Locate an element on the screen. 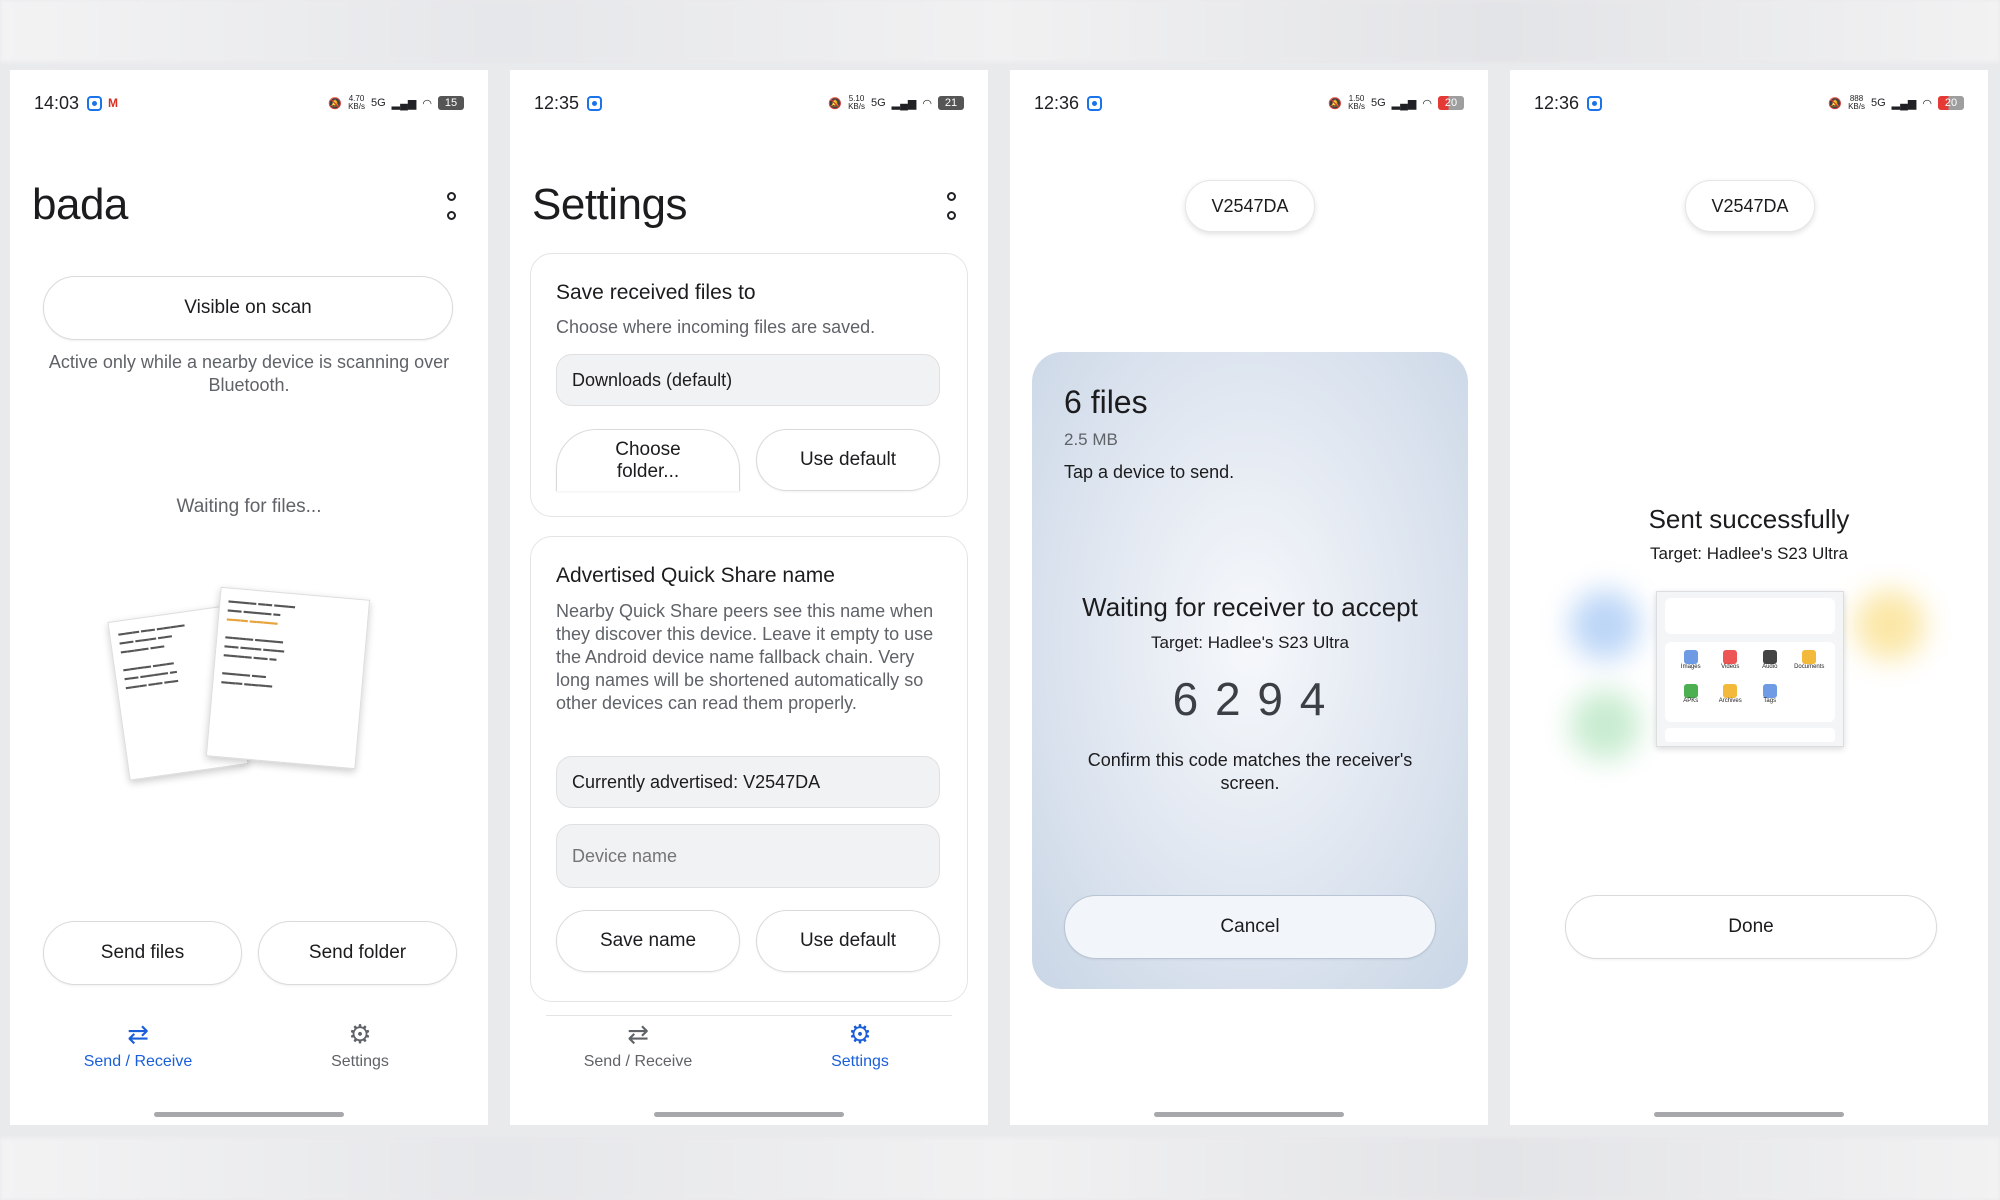 This screenshot has width=2000, height=1200. visible-on-scan-button: Visible on scan is located at coordinates (248, 308).